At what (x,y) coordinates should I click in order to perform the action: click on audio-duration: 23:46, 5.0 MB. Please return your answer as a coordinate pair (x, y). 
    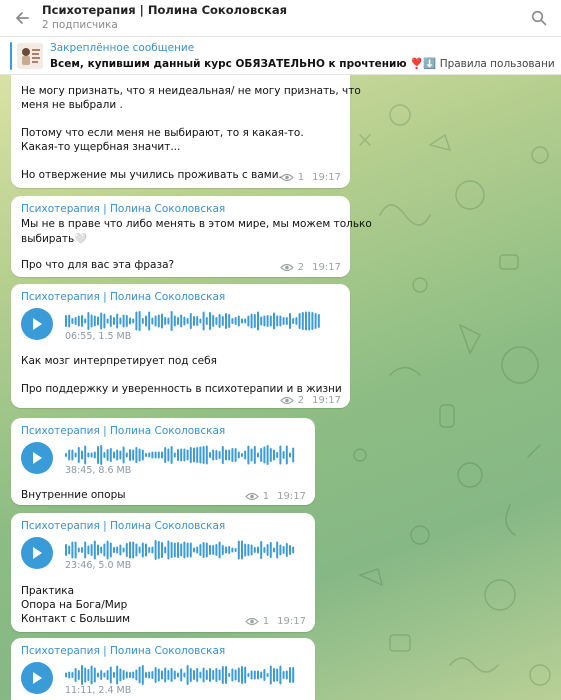
    Looking at the image, I should click on (98, 565).